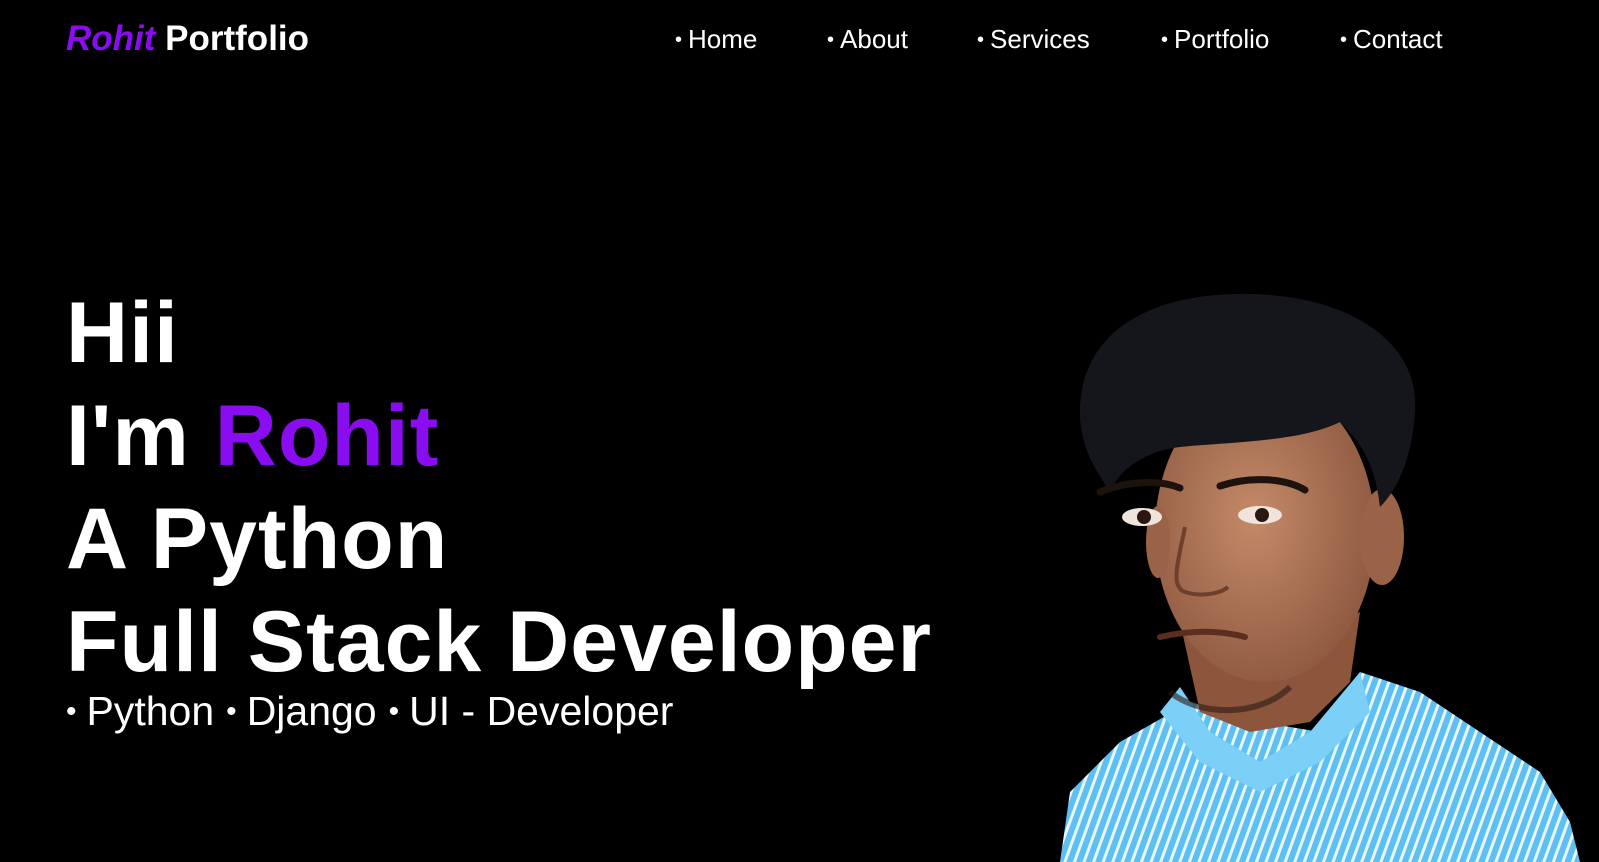 Image resolution: width=1599 pixels, height=862 pixels. What do you see at coordinates (327, 436) in the screenshot?
I see `hero-name: Rohit` at bounding box center [327, 436].